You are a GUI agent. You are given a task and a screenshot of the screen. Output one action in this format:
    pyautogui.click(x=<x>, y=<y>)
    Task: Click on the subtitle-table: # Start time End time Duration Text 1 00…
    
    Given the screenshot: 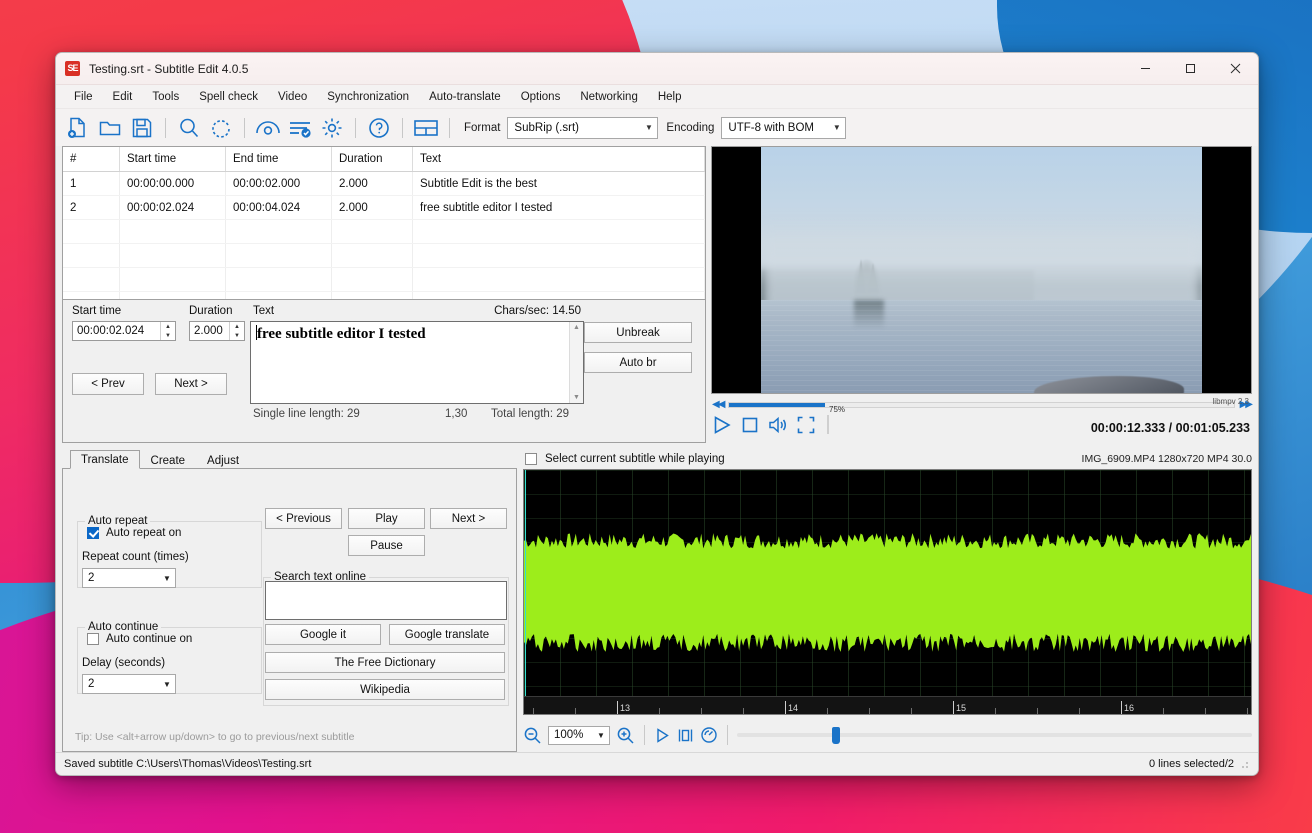 What is the action you would take?
    pyautogui.click(x=384, y=223)
    